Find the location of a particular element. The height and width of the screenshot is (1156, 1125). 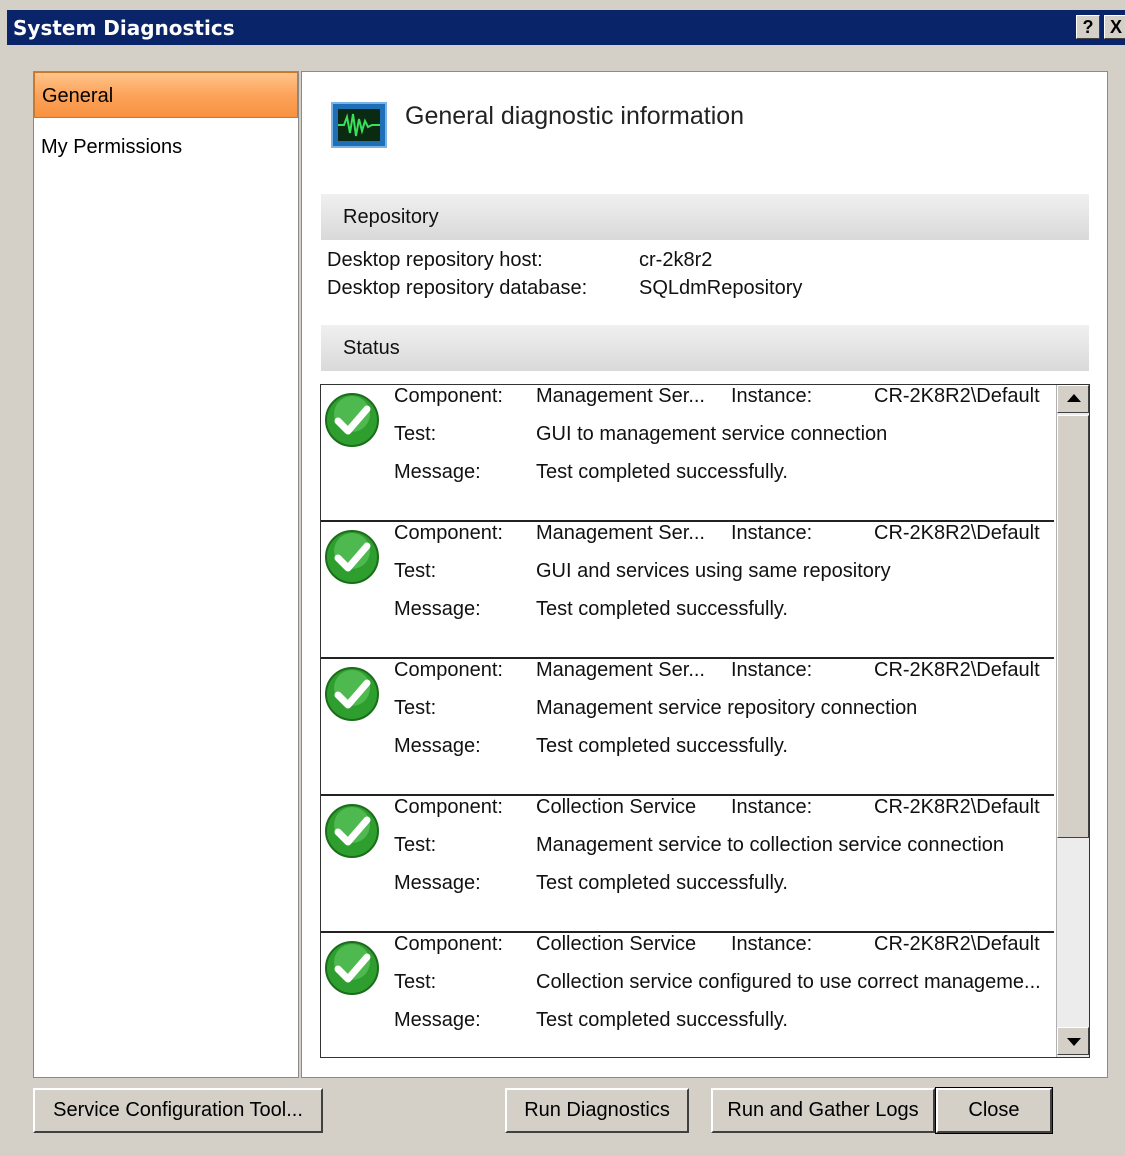

scroll-up-button is located at coordinates (1073, 399).